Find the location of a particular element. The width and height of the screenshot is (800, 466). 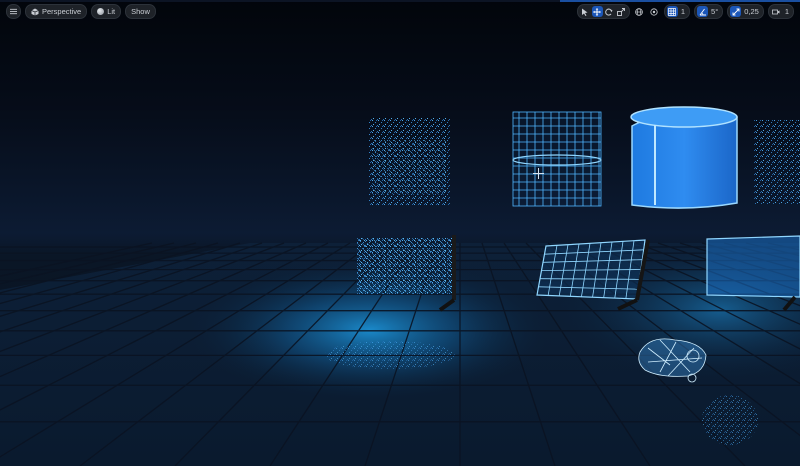

camera-speed-group: 1 is located at coordinates (780, 11).